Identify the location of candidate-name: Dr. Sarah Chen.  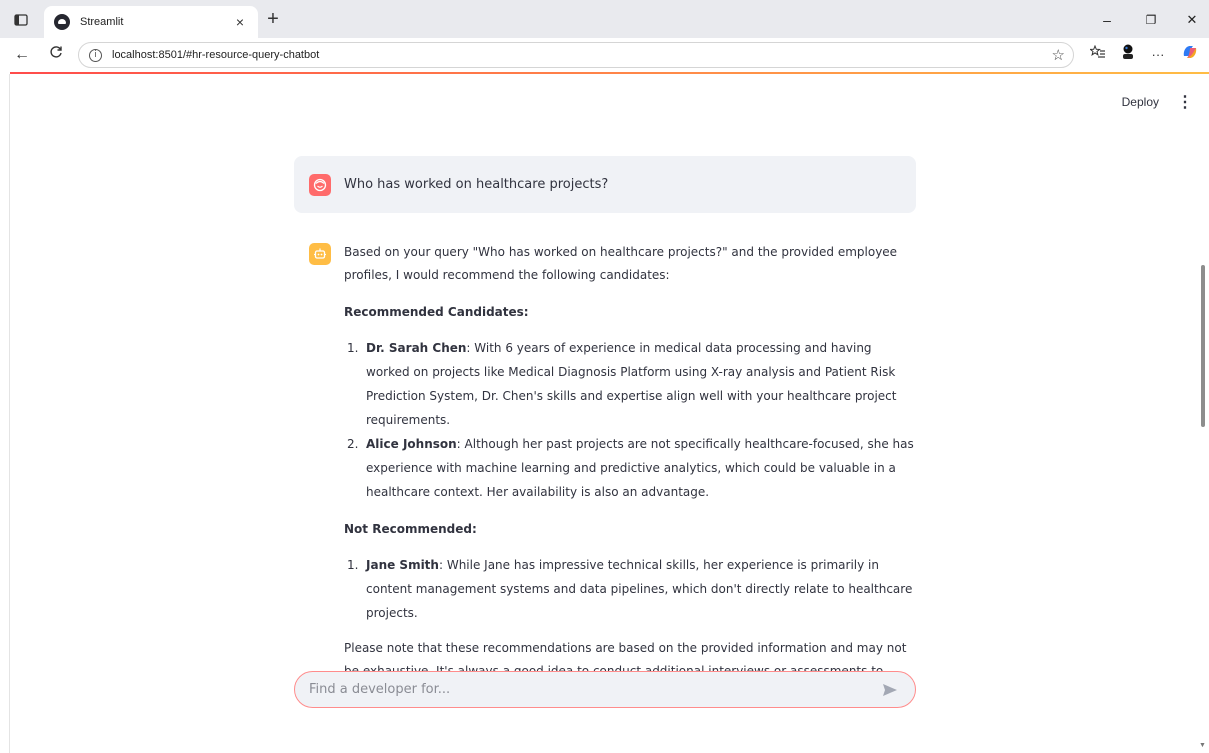
(416, 348).